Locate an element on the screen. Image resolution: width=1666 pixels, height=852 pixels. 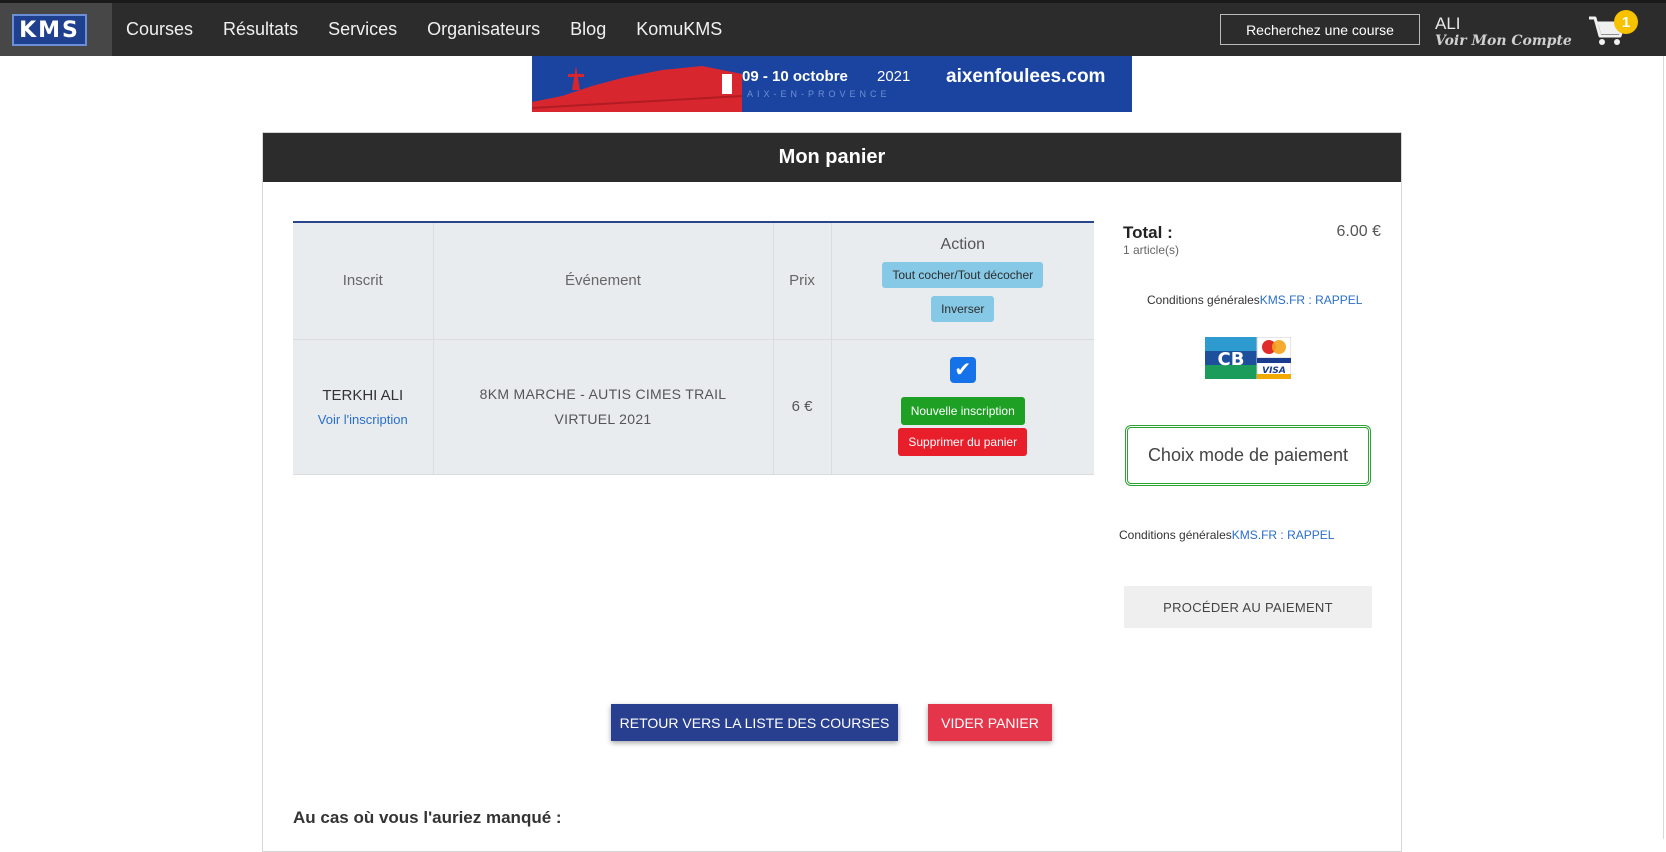
remove-from-cart-button: Supprimer du panier is located at coordinates (963, 442).